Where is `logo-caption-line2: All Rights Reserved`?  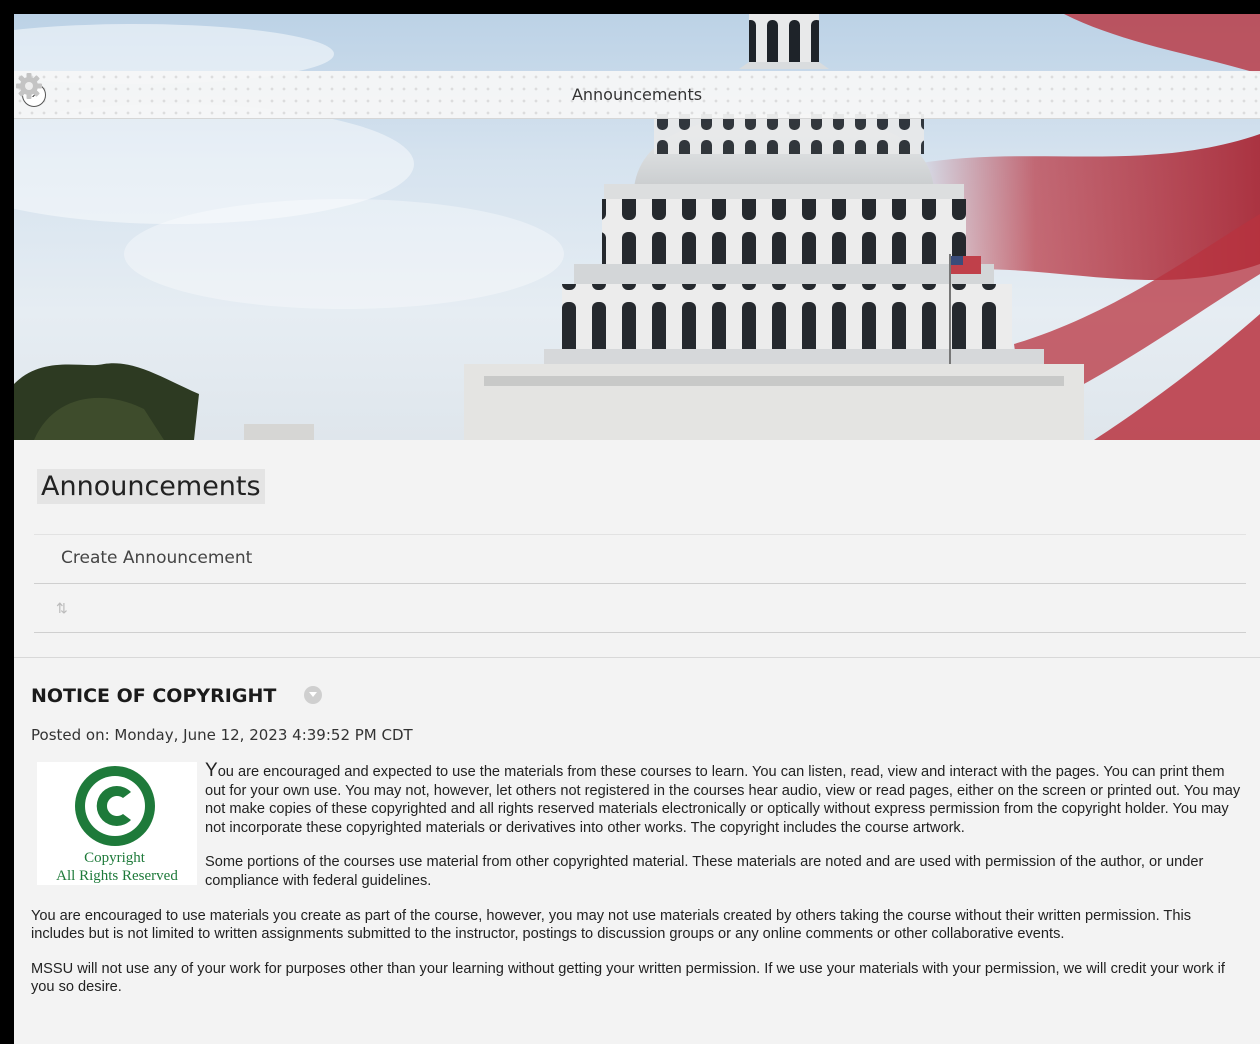
logo-caption-line2: All Rights Reserved is located at coordinates (117, 876).